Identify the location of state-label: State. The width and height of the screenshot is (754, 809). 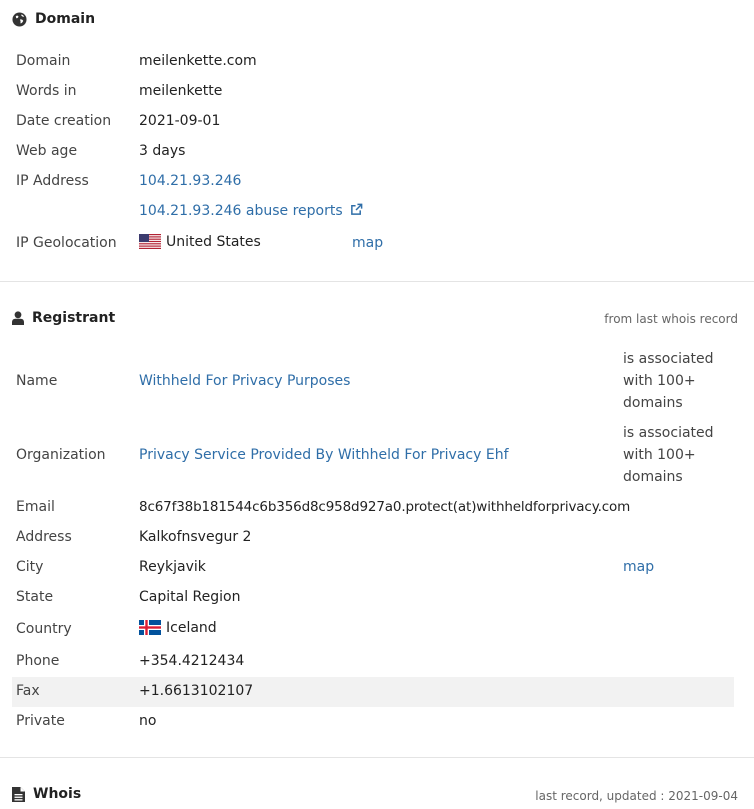
(35, 597).